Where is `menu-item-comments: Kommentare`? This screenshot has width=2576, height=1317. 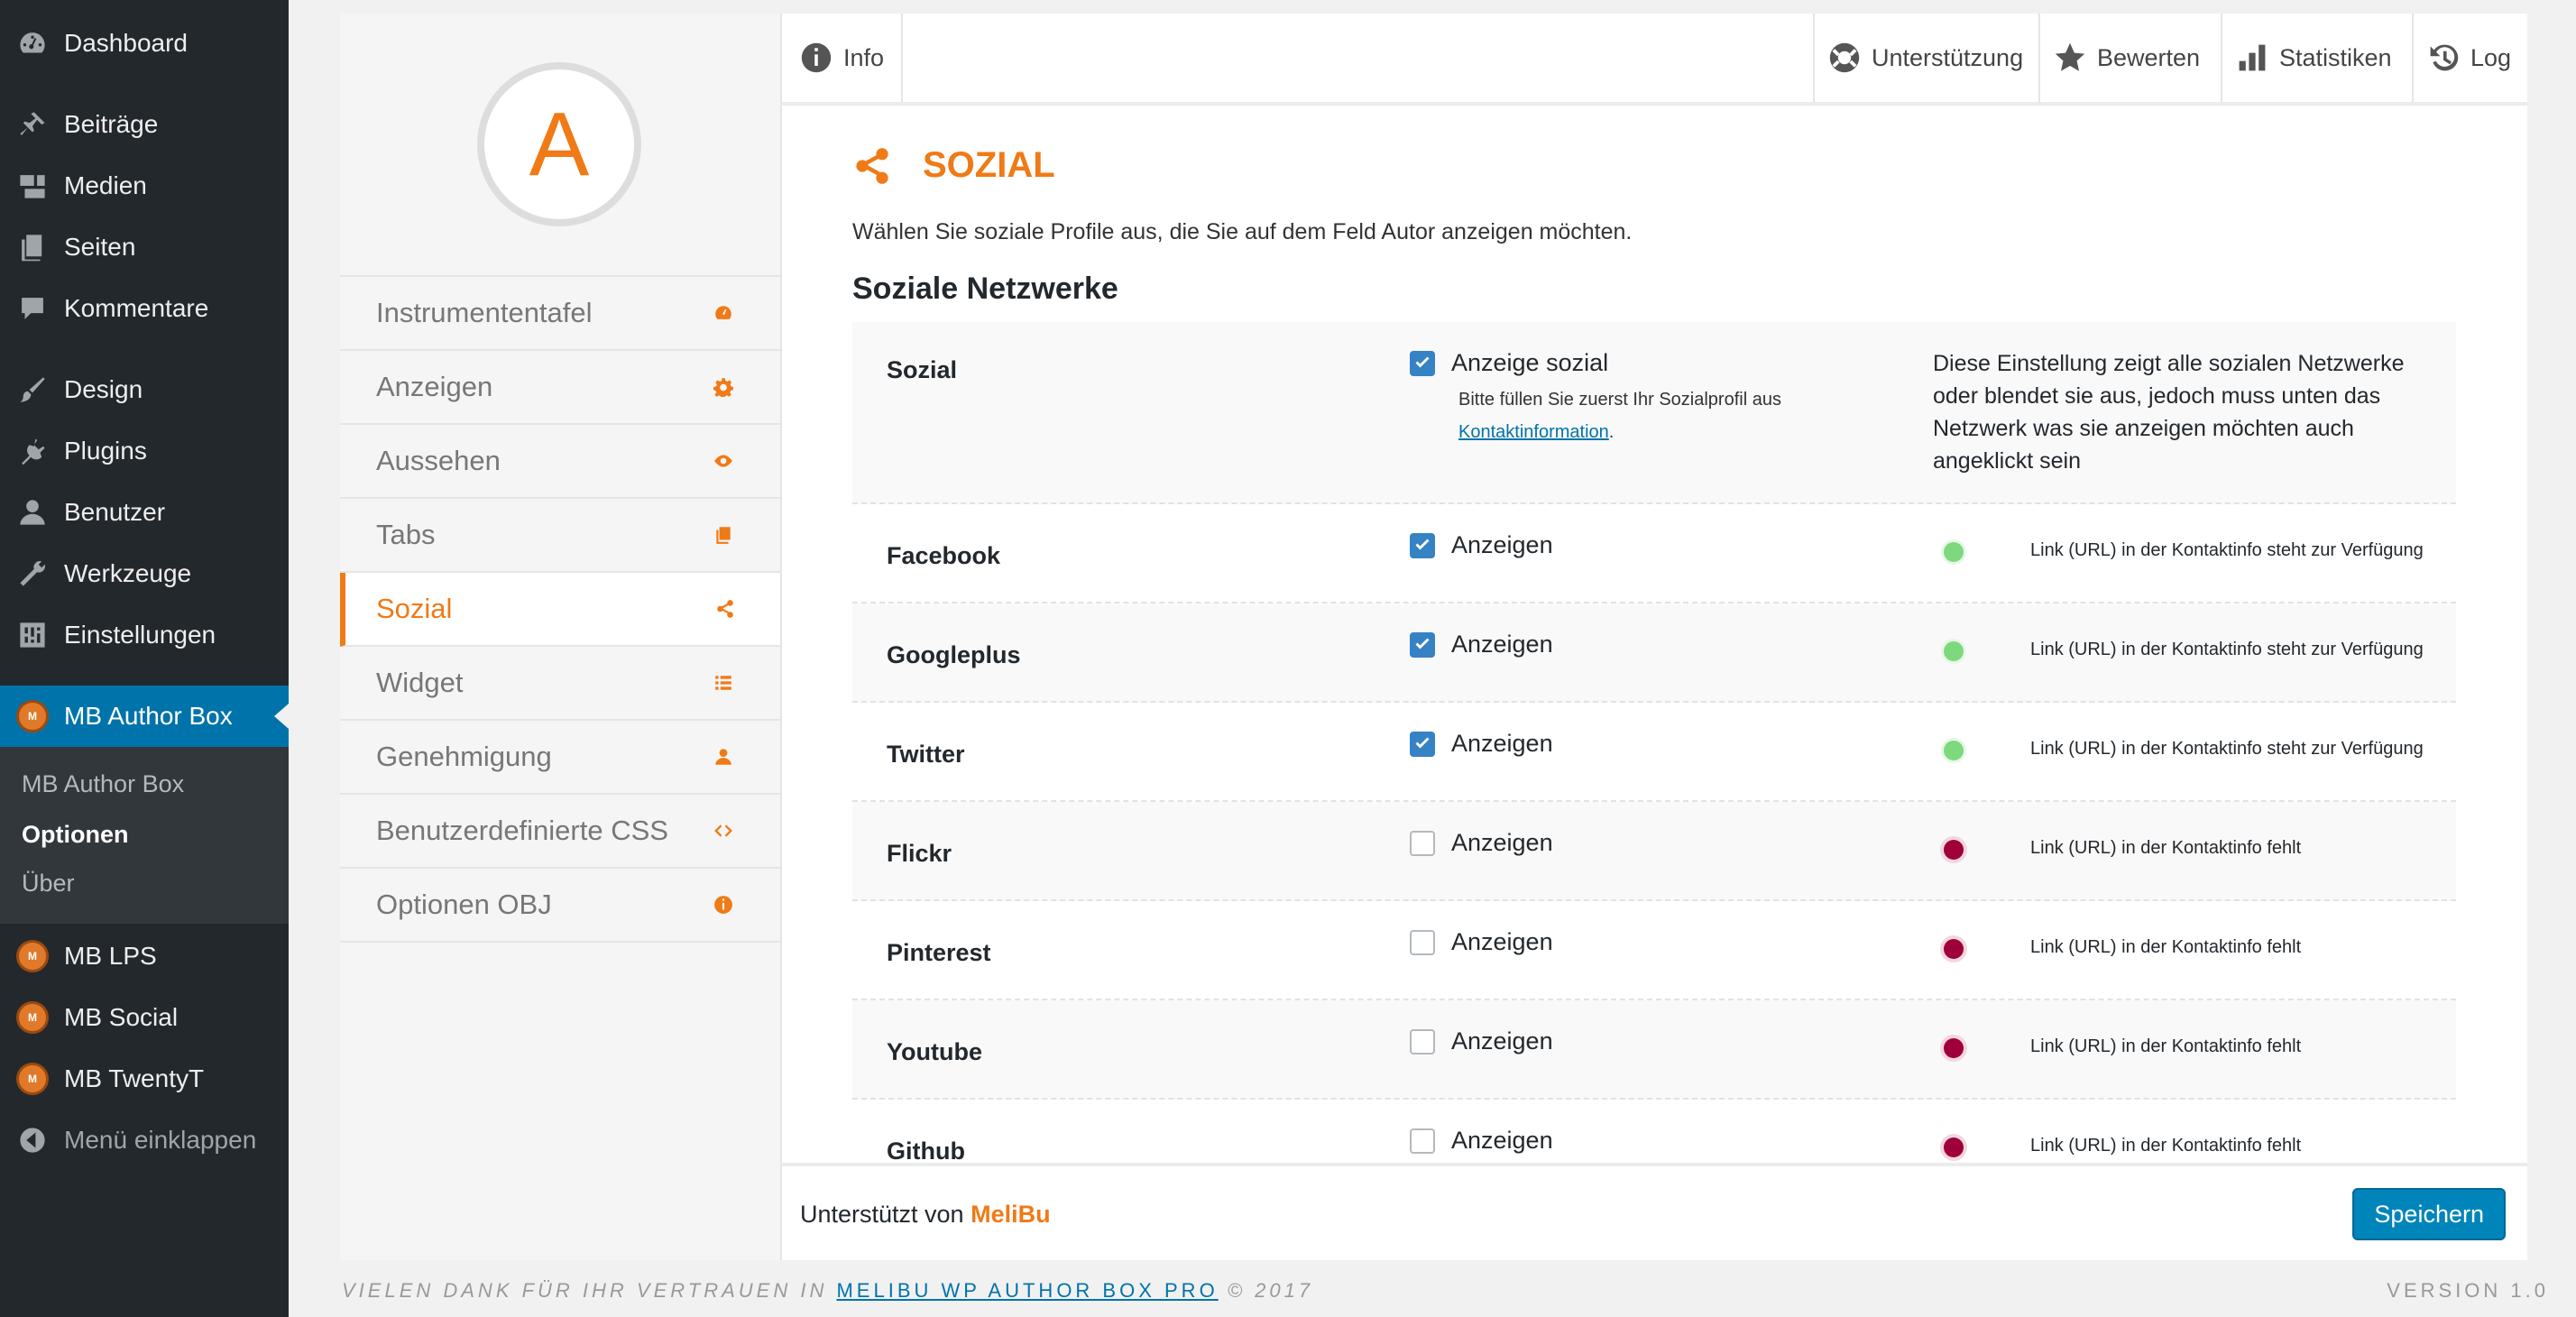 menu-item-comments: Kommentare is located at coordinates (144, 308).